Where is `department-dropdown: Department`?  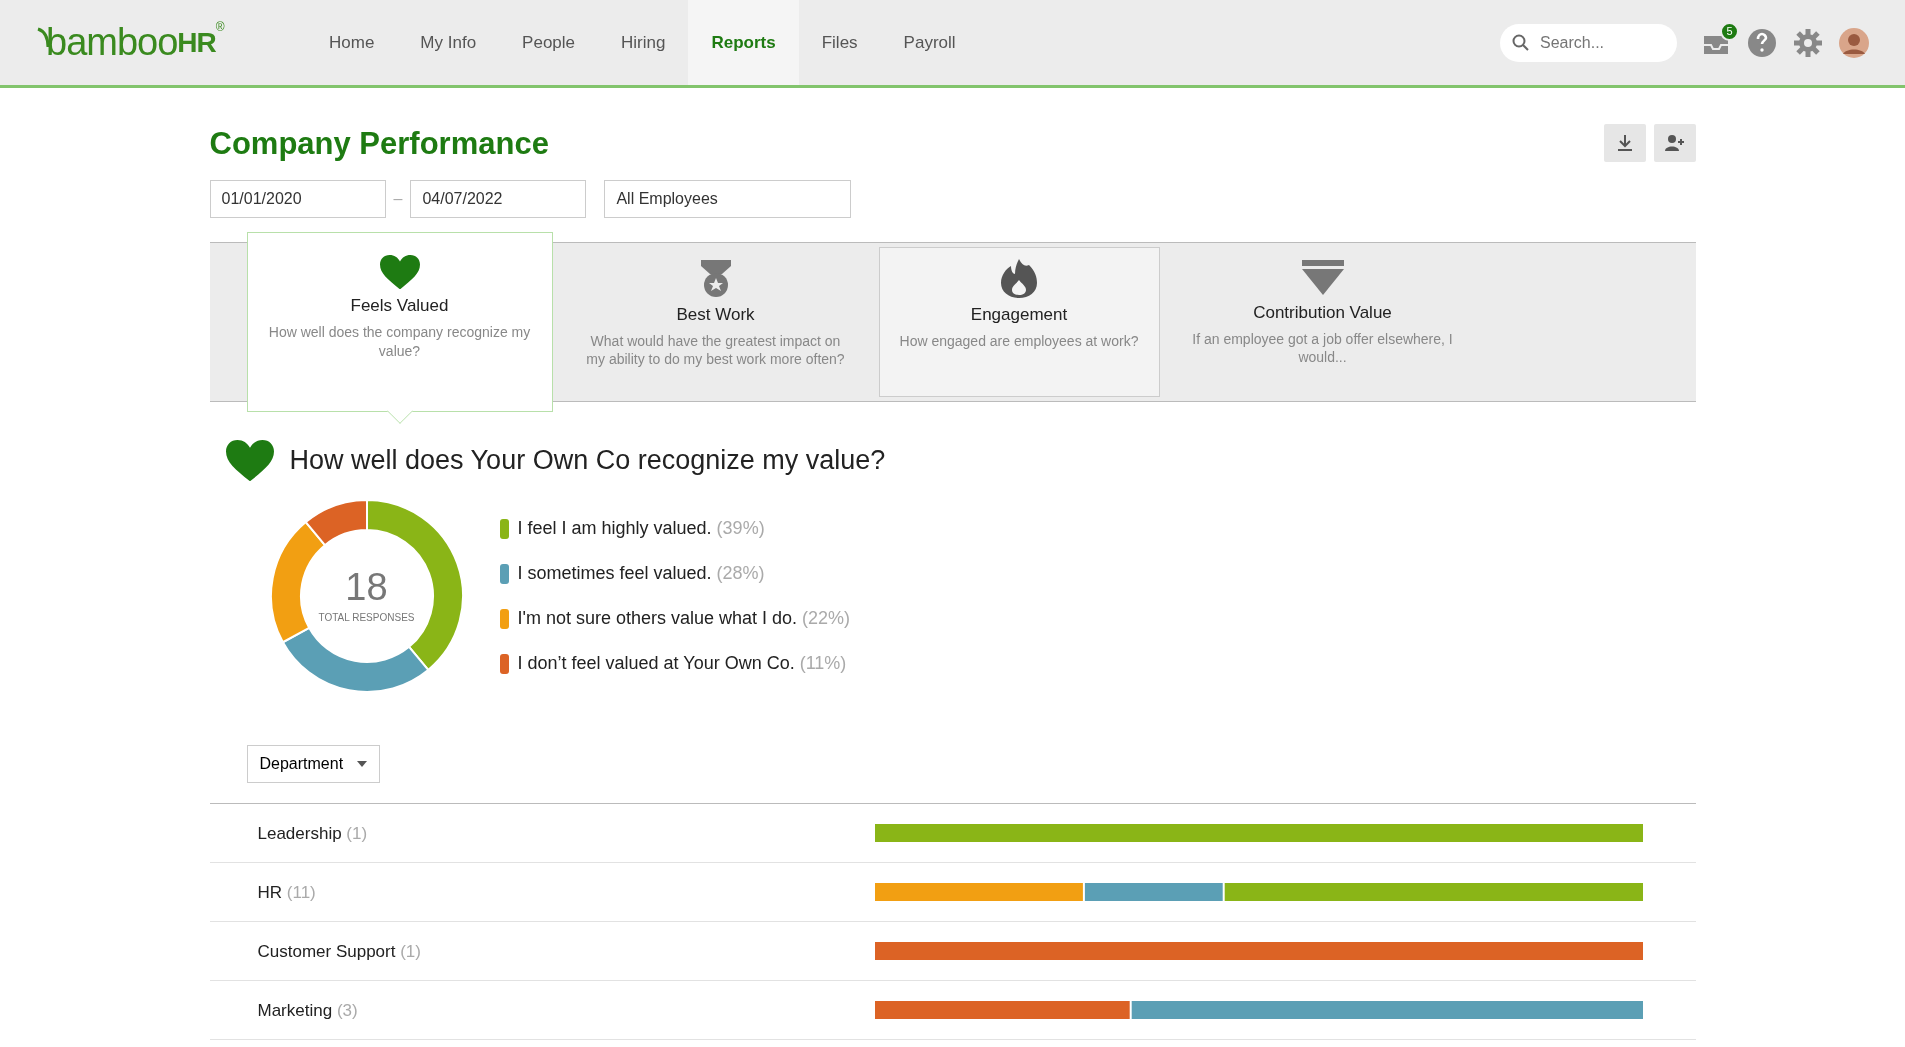
department-dropdown: Department is located at coordinates (313, 764).